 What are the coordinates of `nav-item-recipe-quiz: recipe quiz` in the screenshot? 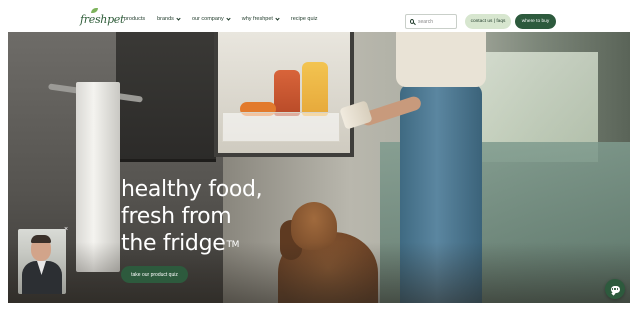 It's located at (304, 19).